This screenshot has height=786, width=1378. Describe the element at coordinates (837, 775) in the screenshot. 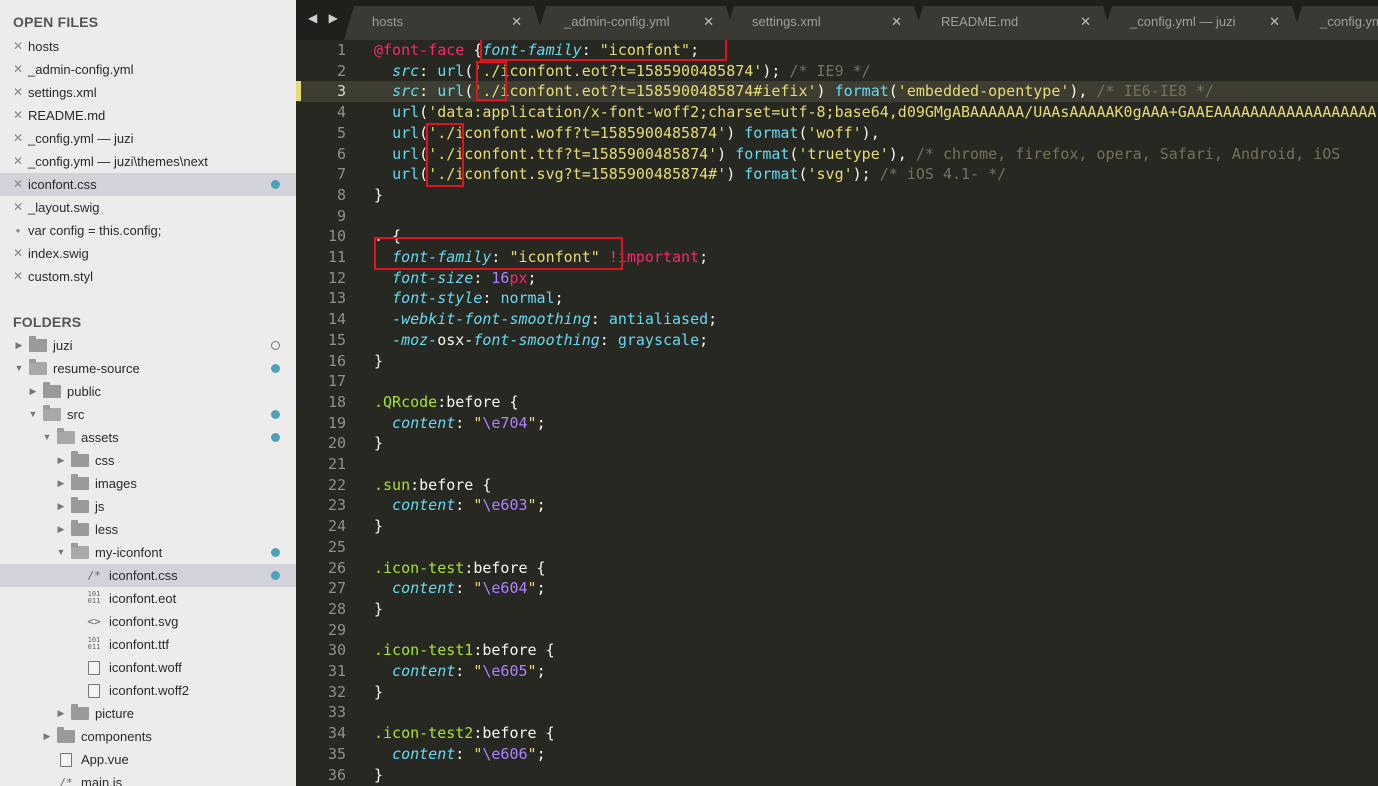

I see `code-line: 36}` at that location.